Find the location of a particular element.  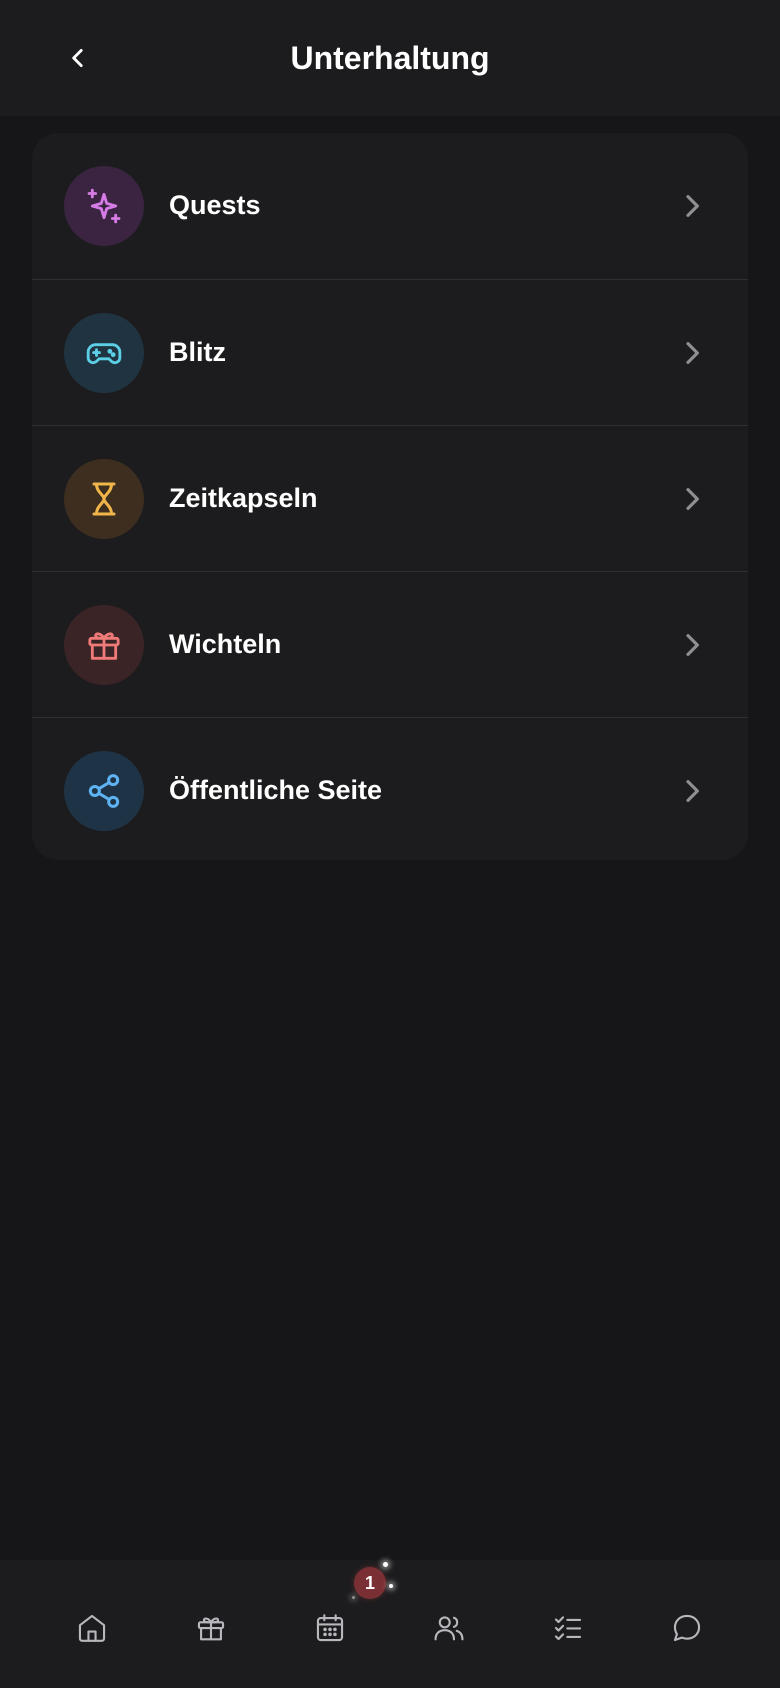

nav-item-calendar is located at coordinates (330, 1628).